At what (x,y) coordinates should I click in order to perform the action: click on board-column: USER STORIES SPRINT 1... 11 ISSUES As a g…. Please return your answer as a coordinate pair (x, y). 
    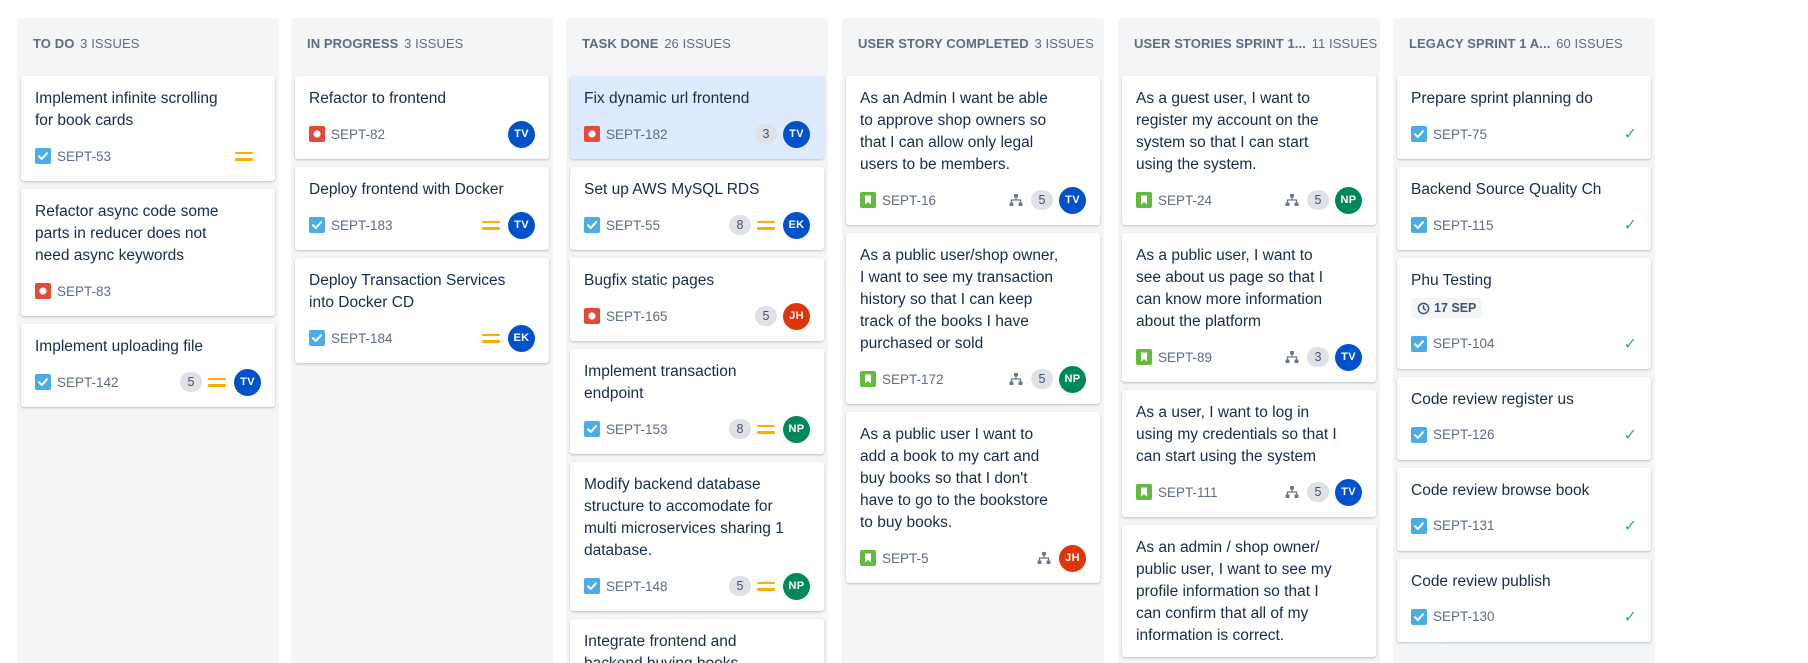
    Looking at the image, I should click on (1249, 340).